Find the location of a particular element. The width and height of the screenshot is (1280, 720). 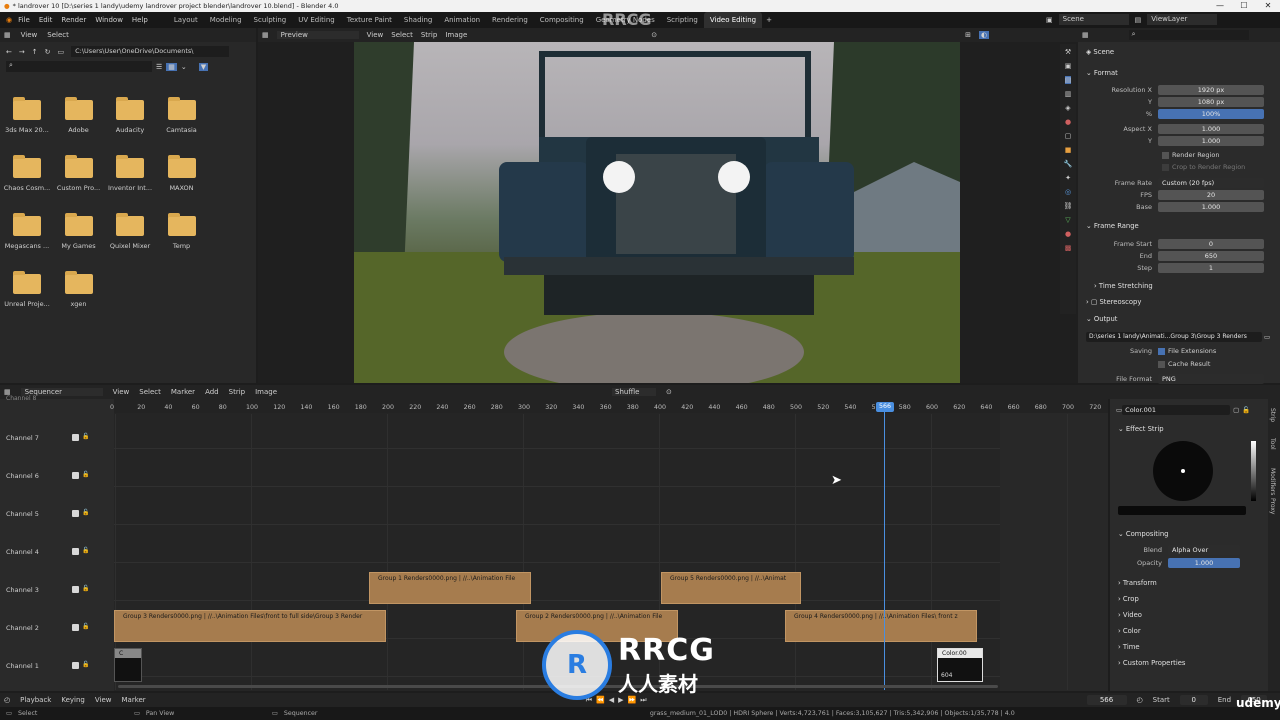

strip-name-field: Color.001 is located at coordinates (1176, 410).